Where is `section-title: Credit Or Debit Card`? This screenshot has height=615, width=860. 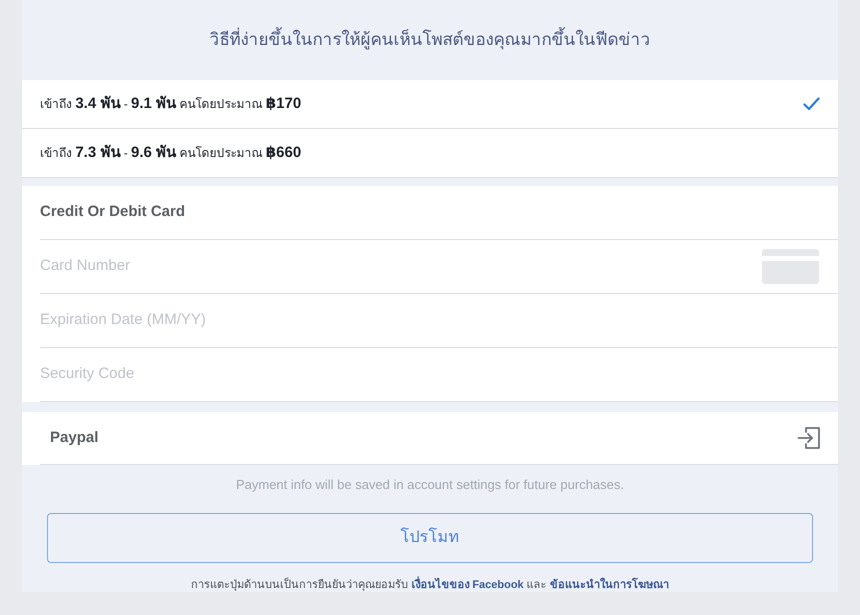 section-title: Credit Or Debit Card is located at coordinates (113, 212).